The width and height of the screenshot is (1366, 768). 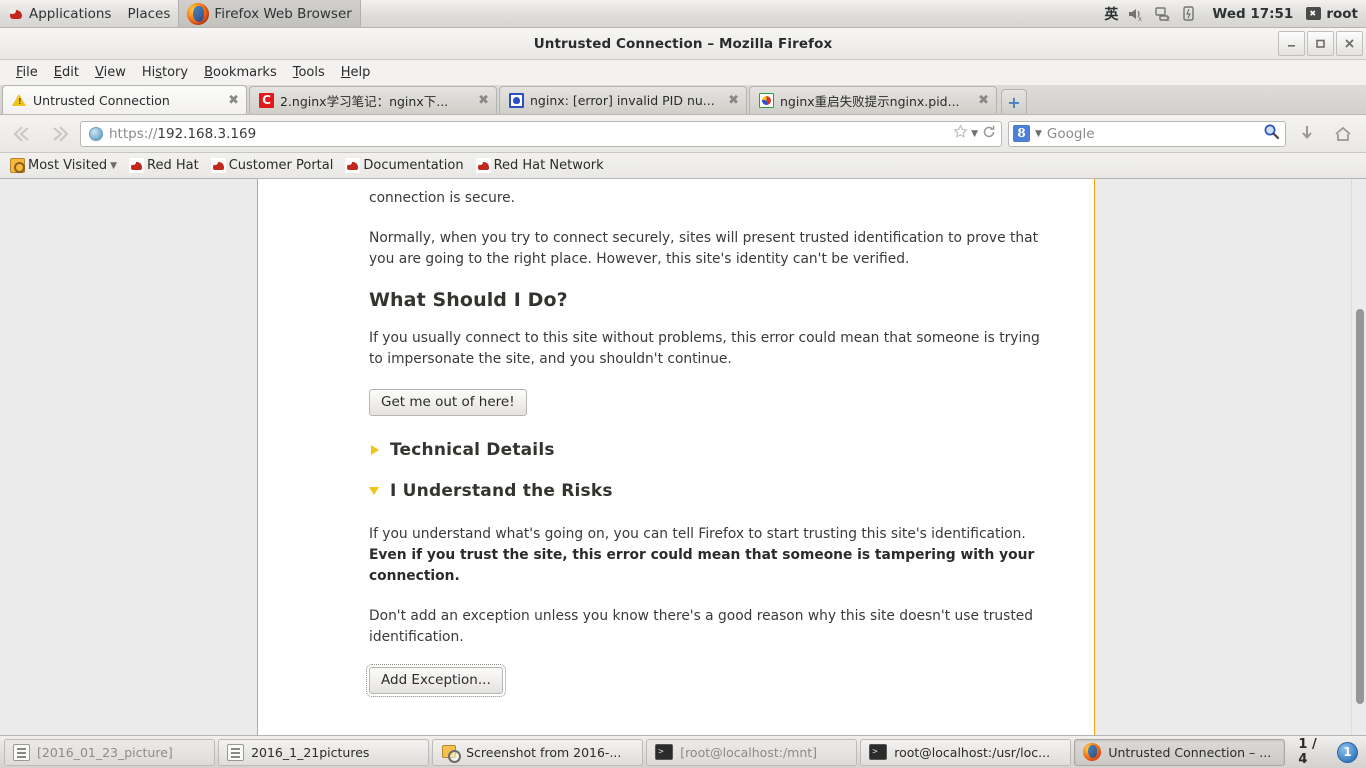 I want to click on section-technical-details: Technical Details, so click(x=711, y=450).